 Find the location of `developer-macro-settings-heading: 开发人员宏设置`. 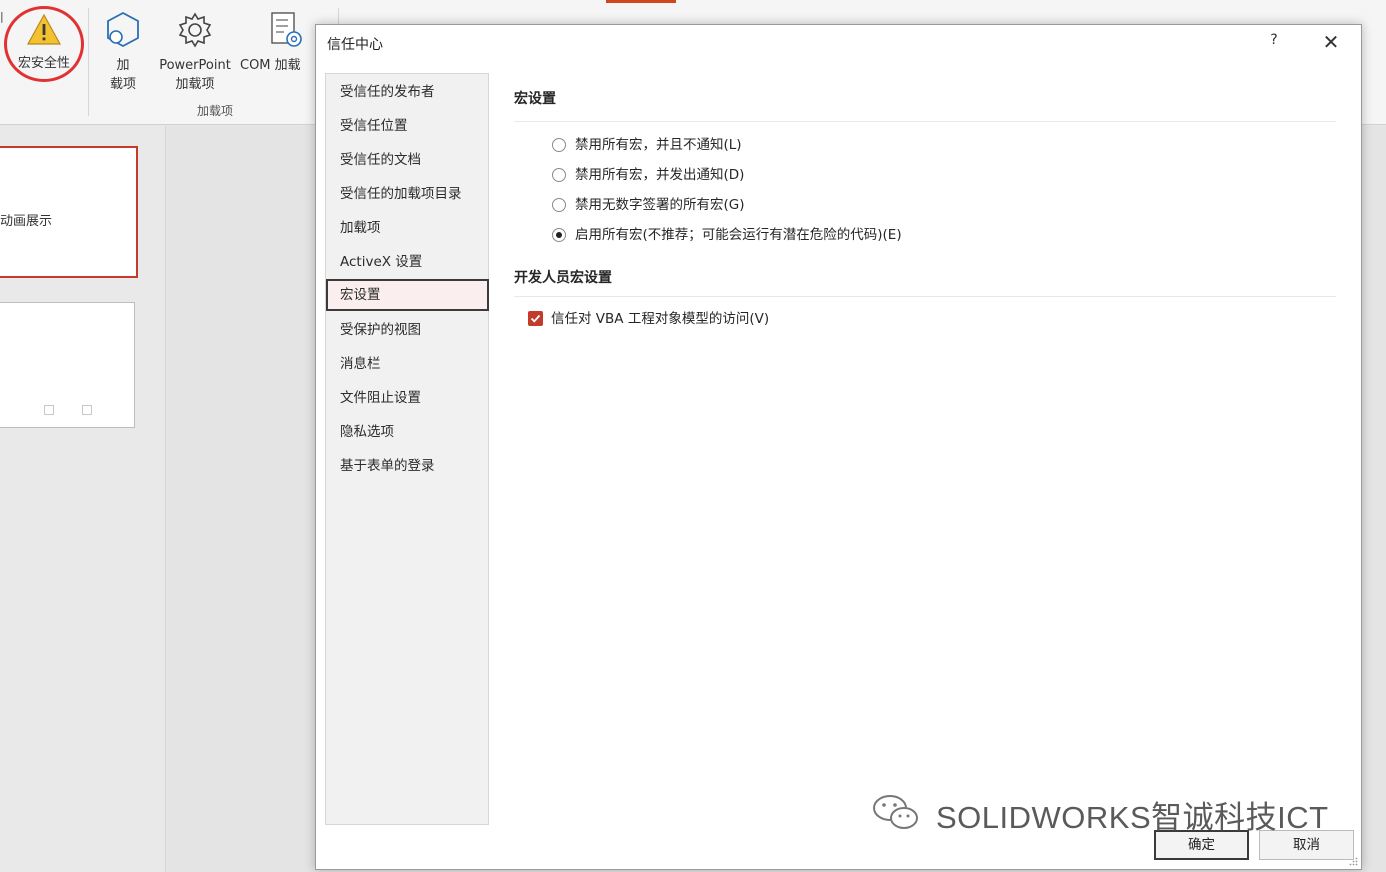

developer-macro-settings-heading: 开发人员宏设置 is located at coordinates (563, 278).